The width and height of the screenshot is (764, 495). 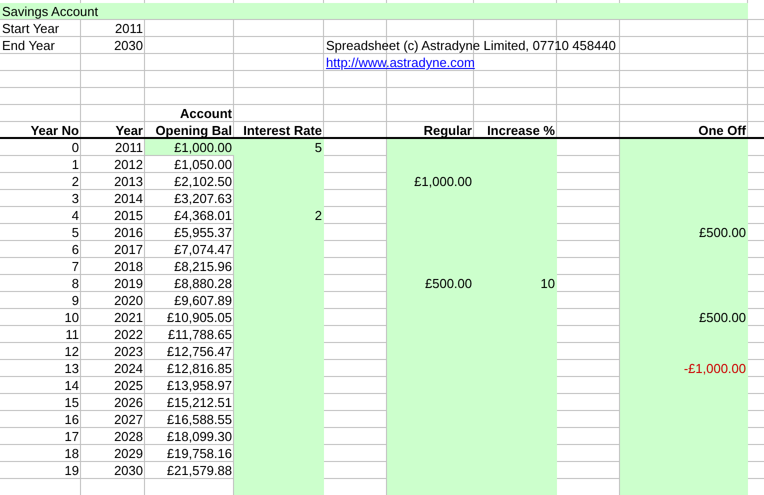 What do you see at coordinates (515, 283) in the screenshot?
I see `table-cell: 10` at bounding box center [515, 283].